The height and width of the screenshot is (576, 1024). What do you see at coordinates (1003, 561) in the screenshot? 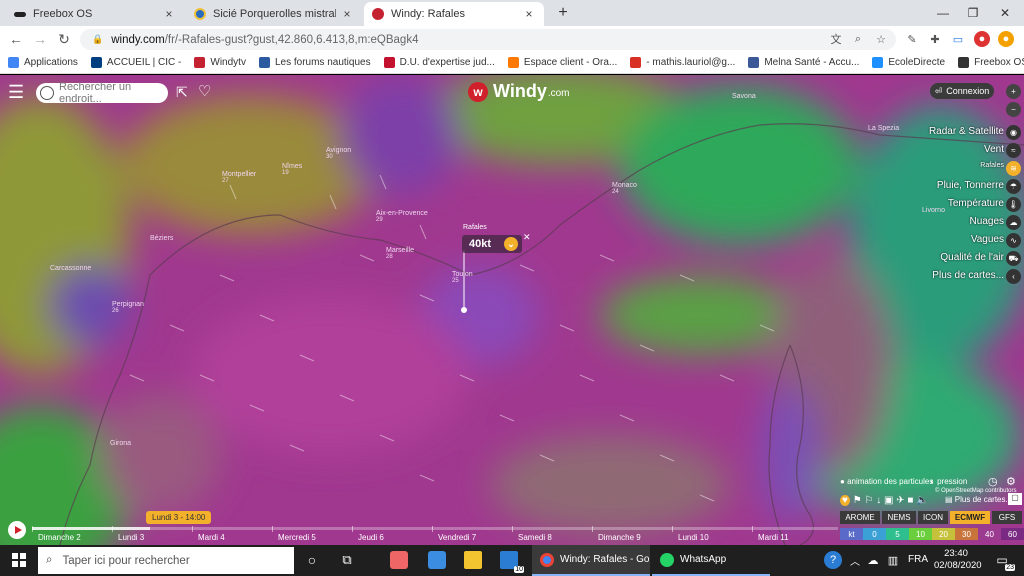
I see `notification-icon: ▭ 23` at bounding box center [1003, 561].